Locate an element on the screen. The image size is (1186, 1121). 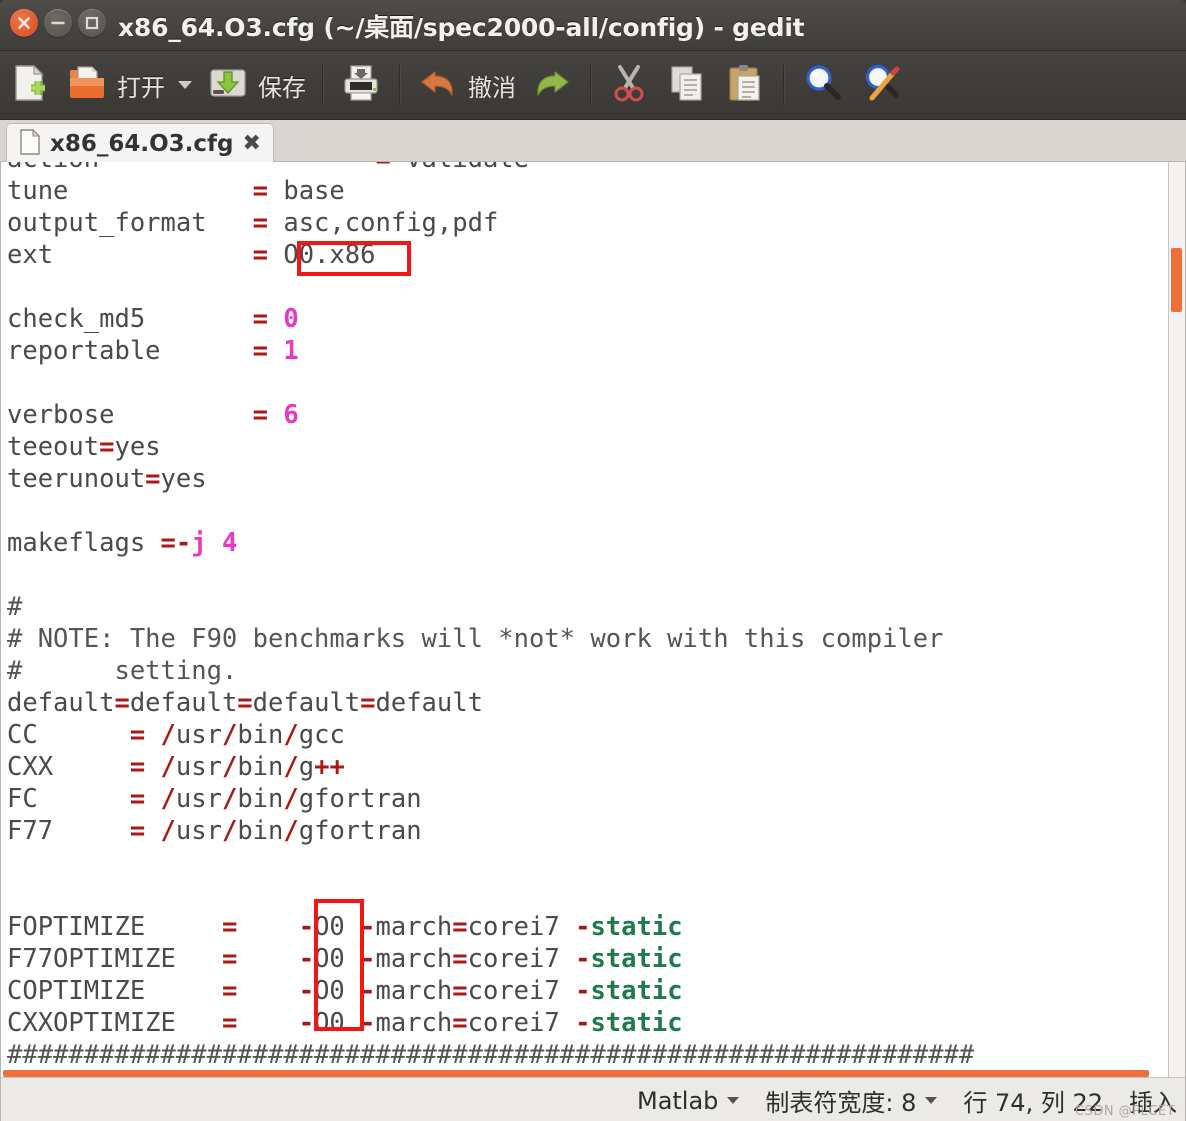
redo-arrow-icon is located at coordinates (552, 85).